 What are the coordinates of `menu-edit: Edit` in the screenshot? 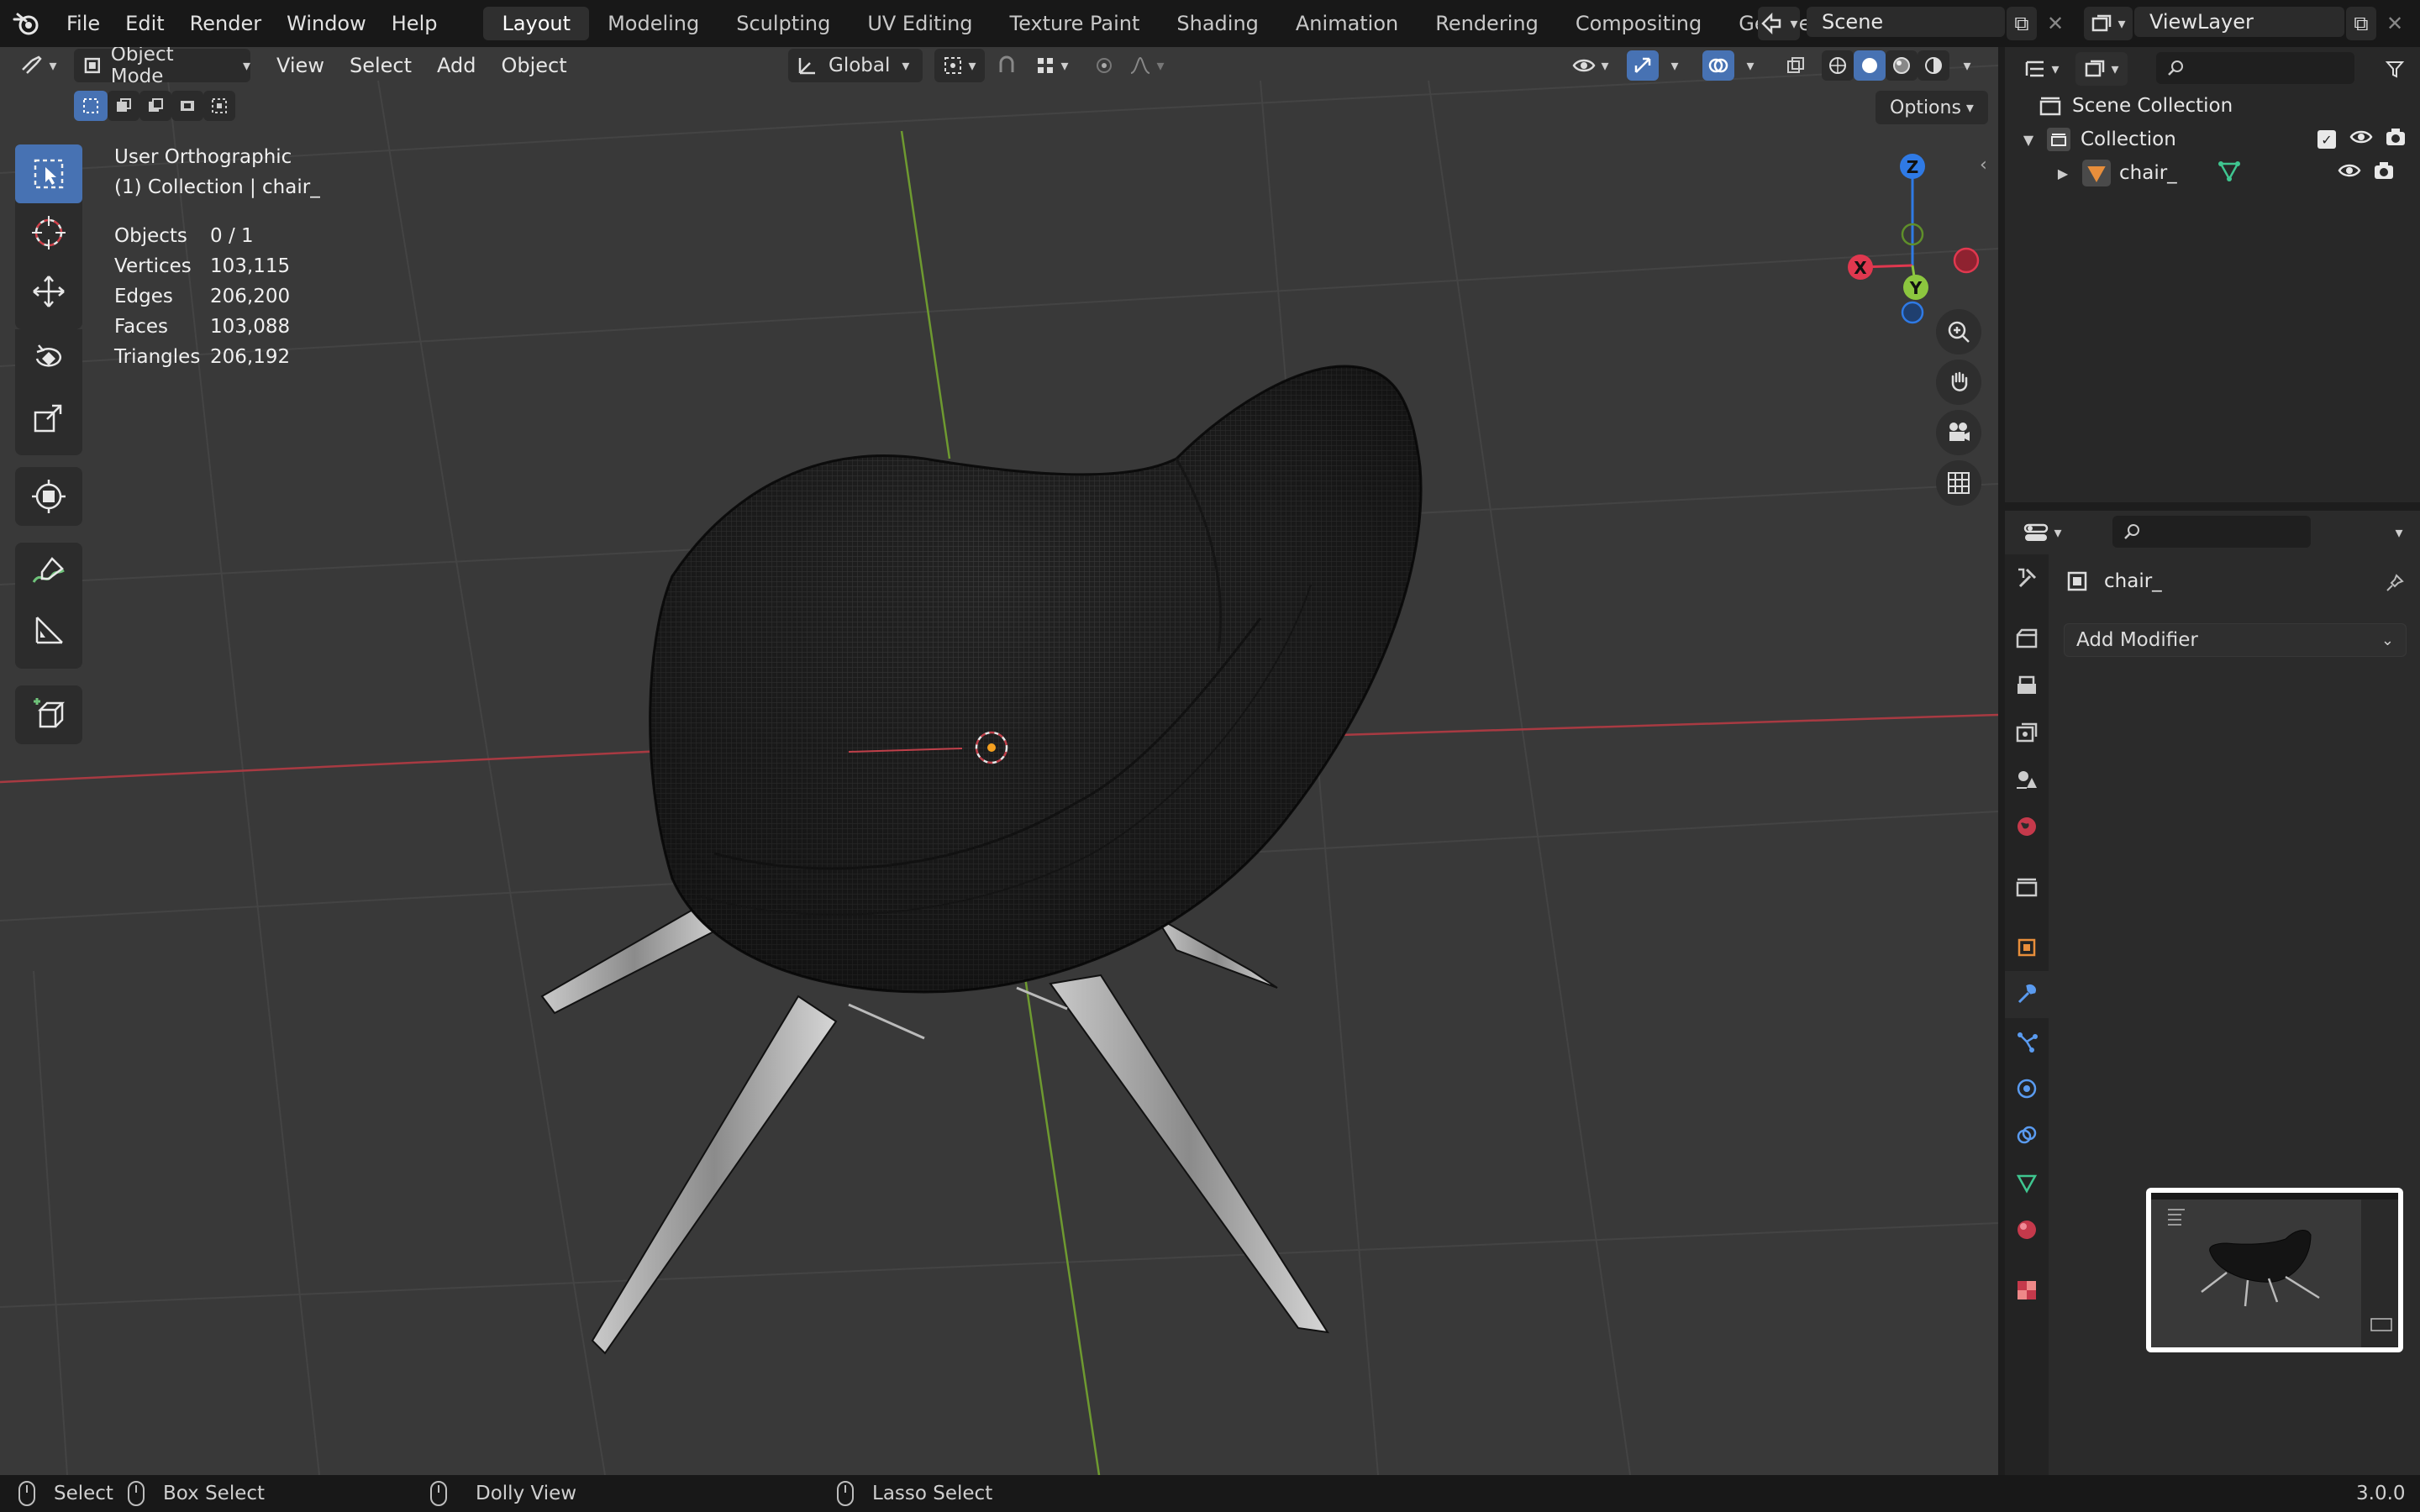 It's located at (144, 23).